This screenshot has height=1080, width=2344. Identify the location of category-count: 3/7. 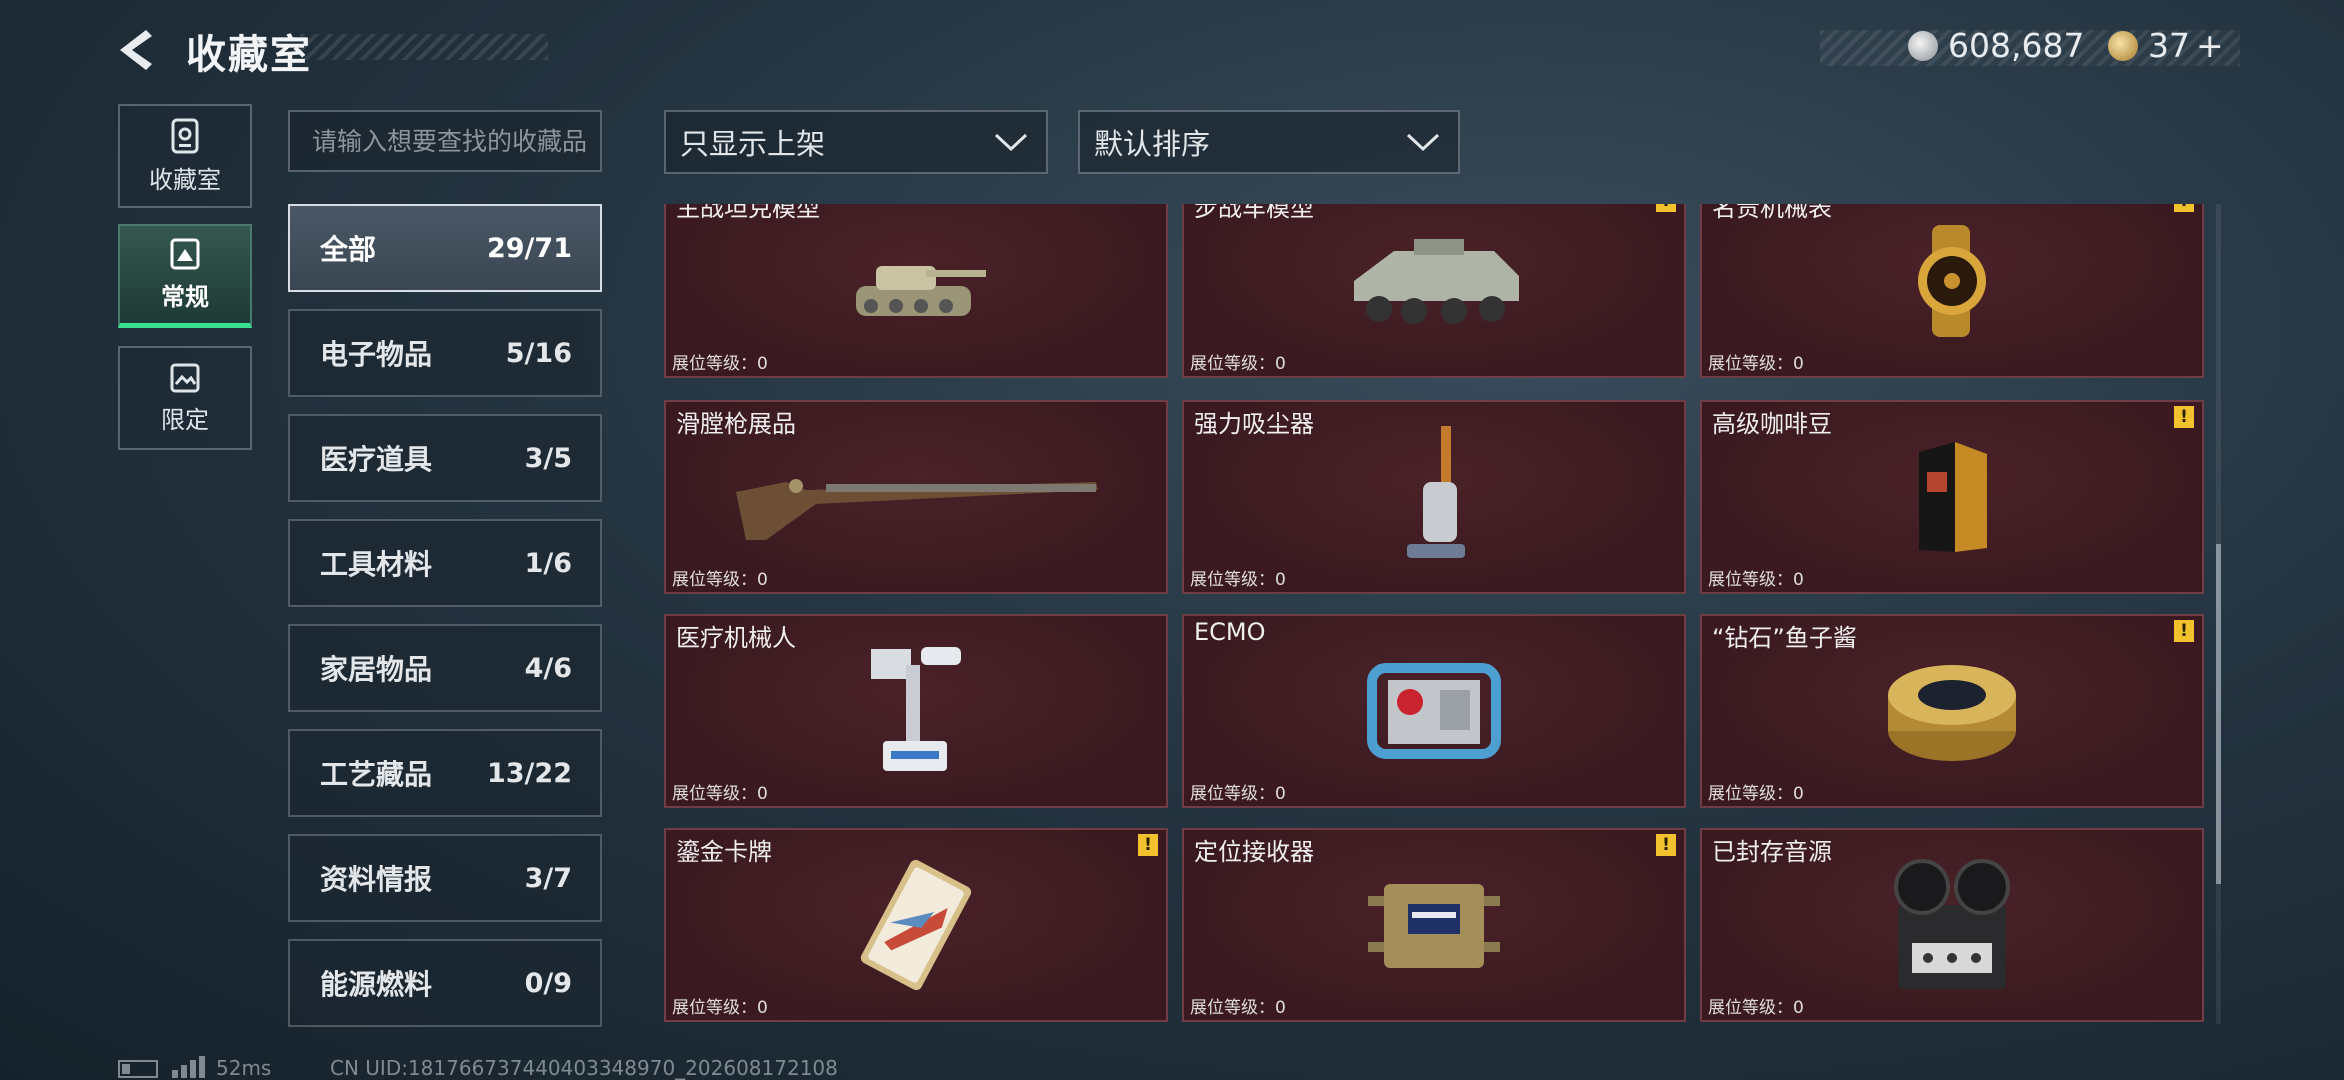
(548, 878).